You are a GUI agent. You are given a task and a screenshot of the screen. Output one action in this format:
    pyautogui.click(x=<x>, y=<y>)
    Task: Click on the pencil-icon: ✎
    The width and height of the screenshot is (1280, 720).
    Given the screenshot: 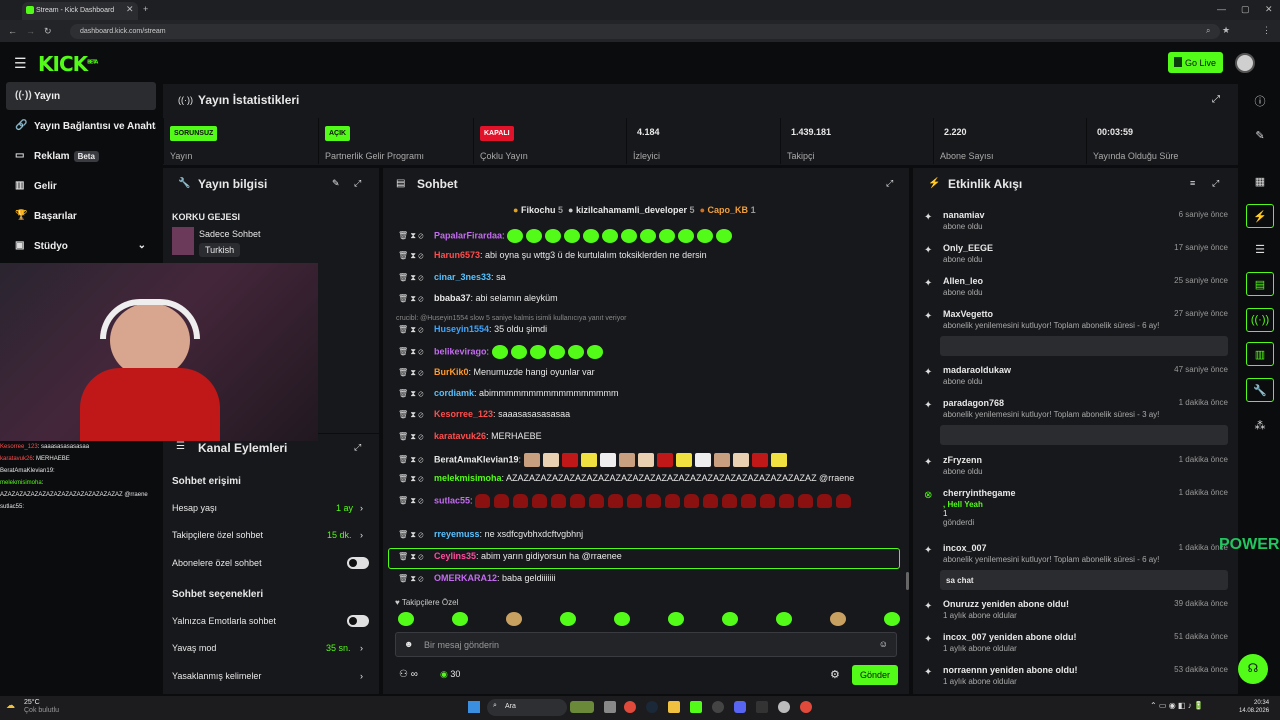 What is the action you would take?
    pyautogui.click(x=1260, y=136)
    